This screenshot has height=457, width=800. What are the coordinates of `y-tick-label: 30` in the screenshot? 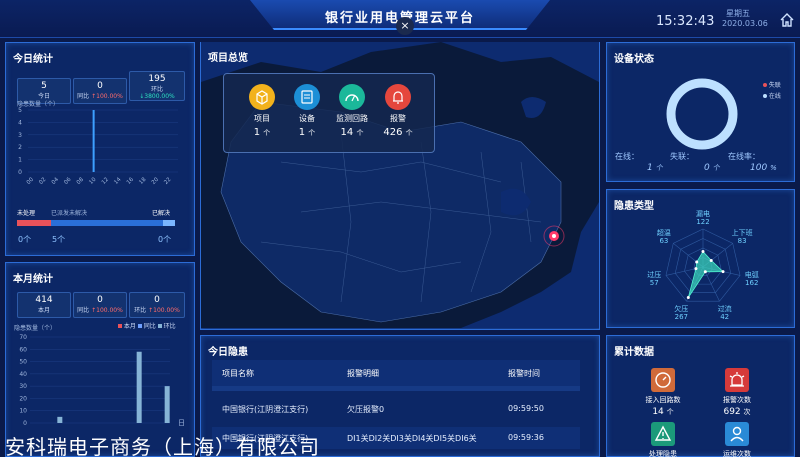 It's located at (23, 386).